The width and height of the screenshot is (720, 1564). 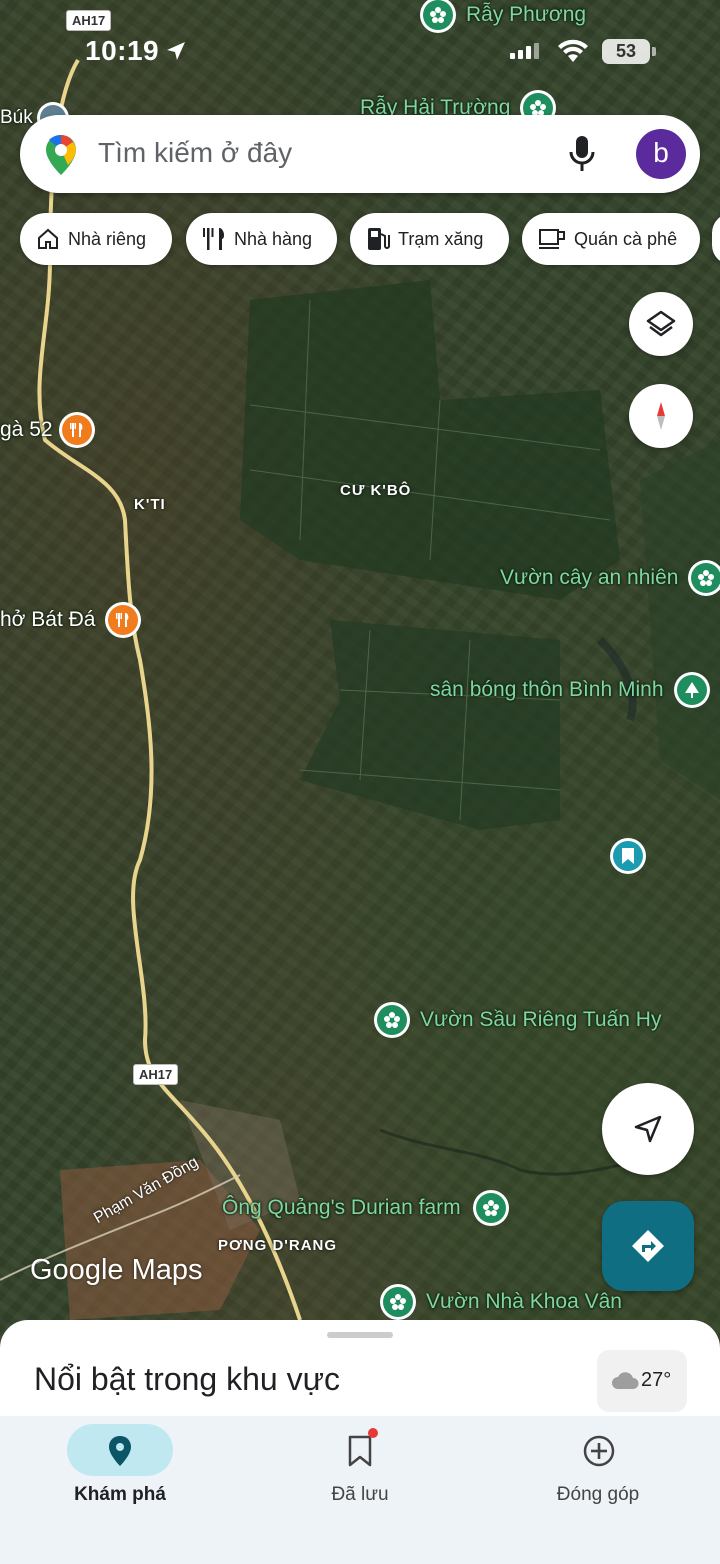 I want to click on tab-explore: Khám phá, so click(x=120, y=1466).